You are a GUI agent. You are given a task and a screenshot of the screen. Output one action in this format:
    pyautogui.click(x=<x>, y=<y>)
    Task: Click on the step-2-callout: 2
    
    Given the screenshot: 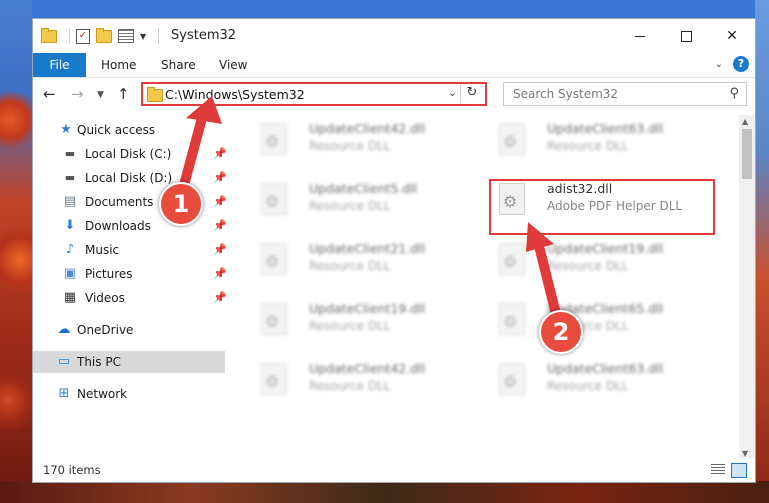 What is the action you would take?
    pyautogui.click(x=561, y=332)
    